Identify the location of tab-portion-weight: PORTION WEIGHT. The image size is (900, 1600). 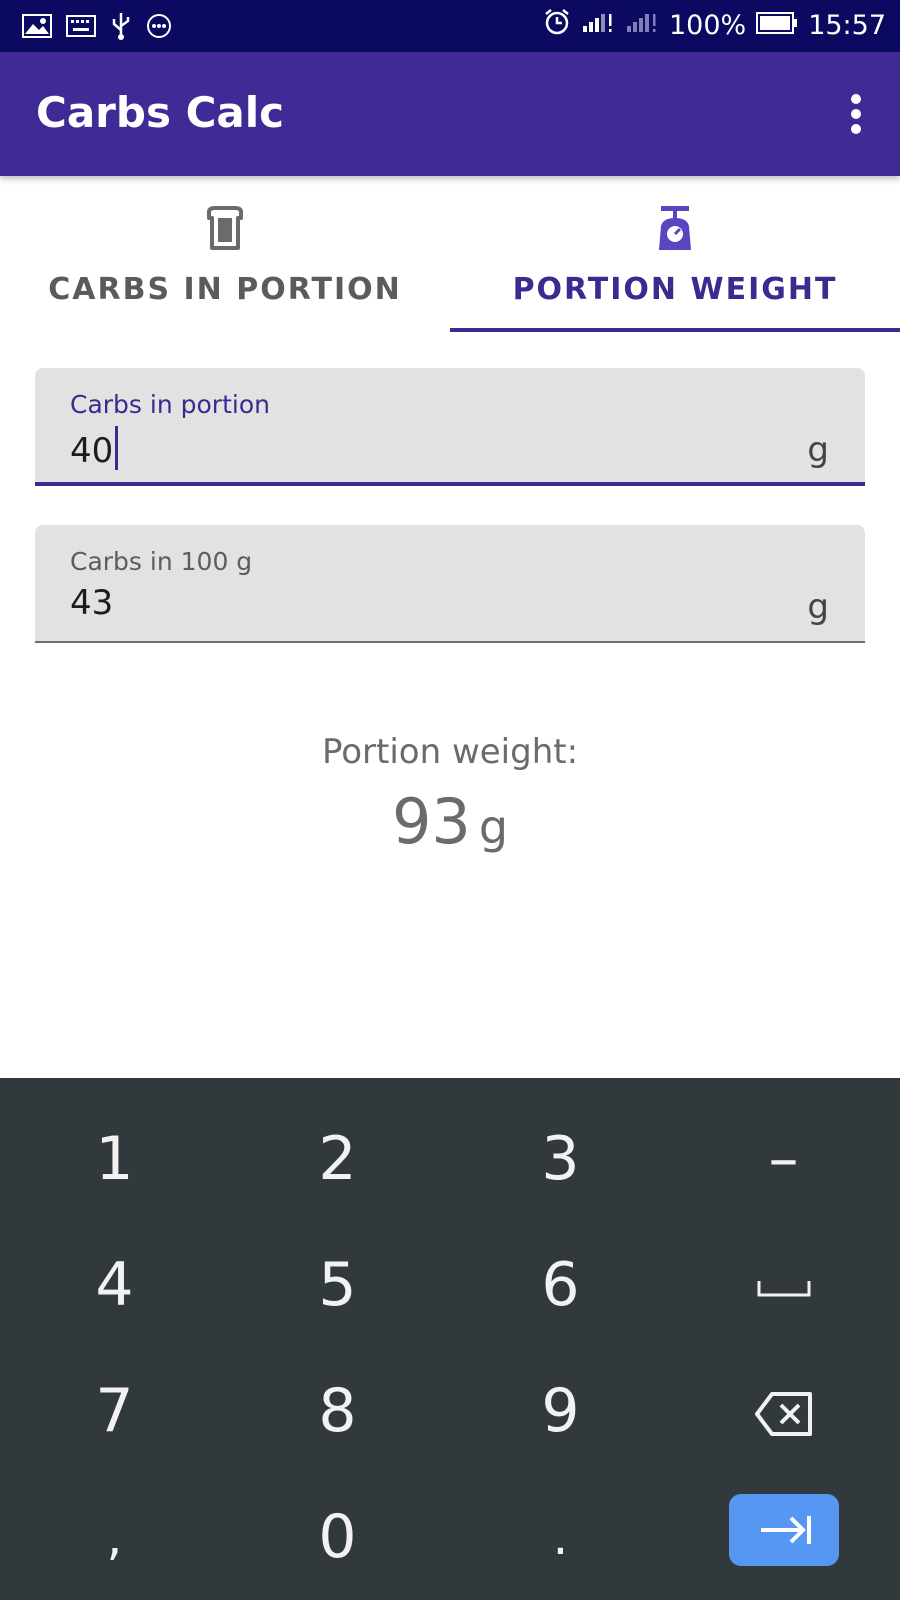
(675, 254).